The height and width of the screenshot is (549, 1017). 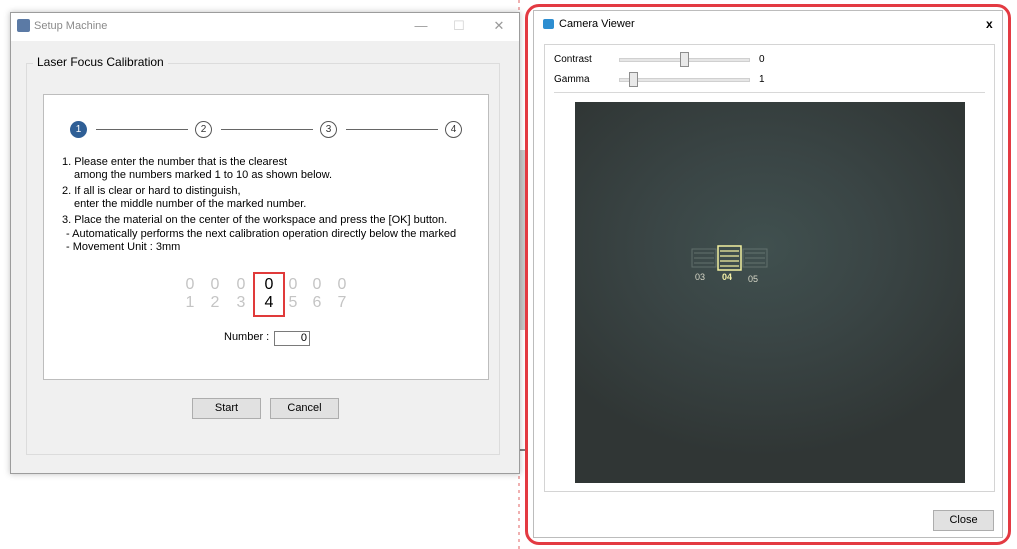 What do you see at coordinates (293, 302) in the screenshot?
I see `scale-bottom-digit: 5` at bounding box center [293, 302].